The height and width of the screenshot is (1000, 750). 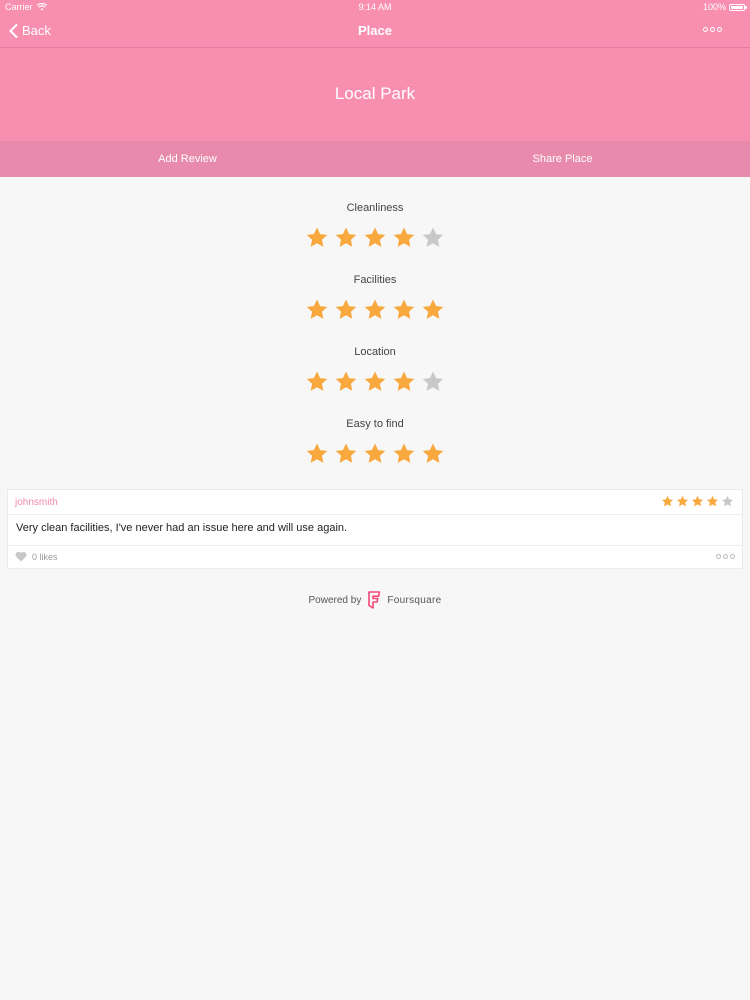 What do you see at coordinates (375, 352) in the screenshot?
I see `rating-label: Location` at bounding box center [375, 352].